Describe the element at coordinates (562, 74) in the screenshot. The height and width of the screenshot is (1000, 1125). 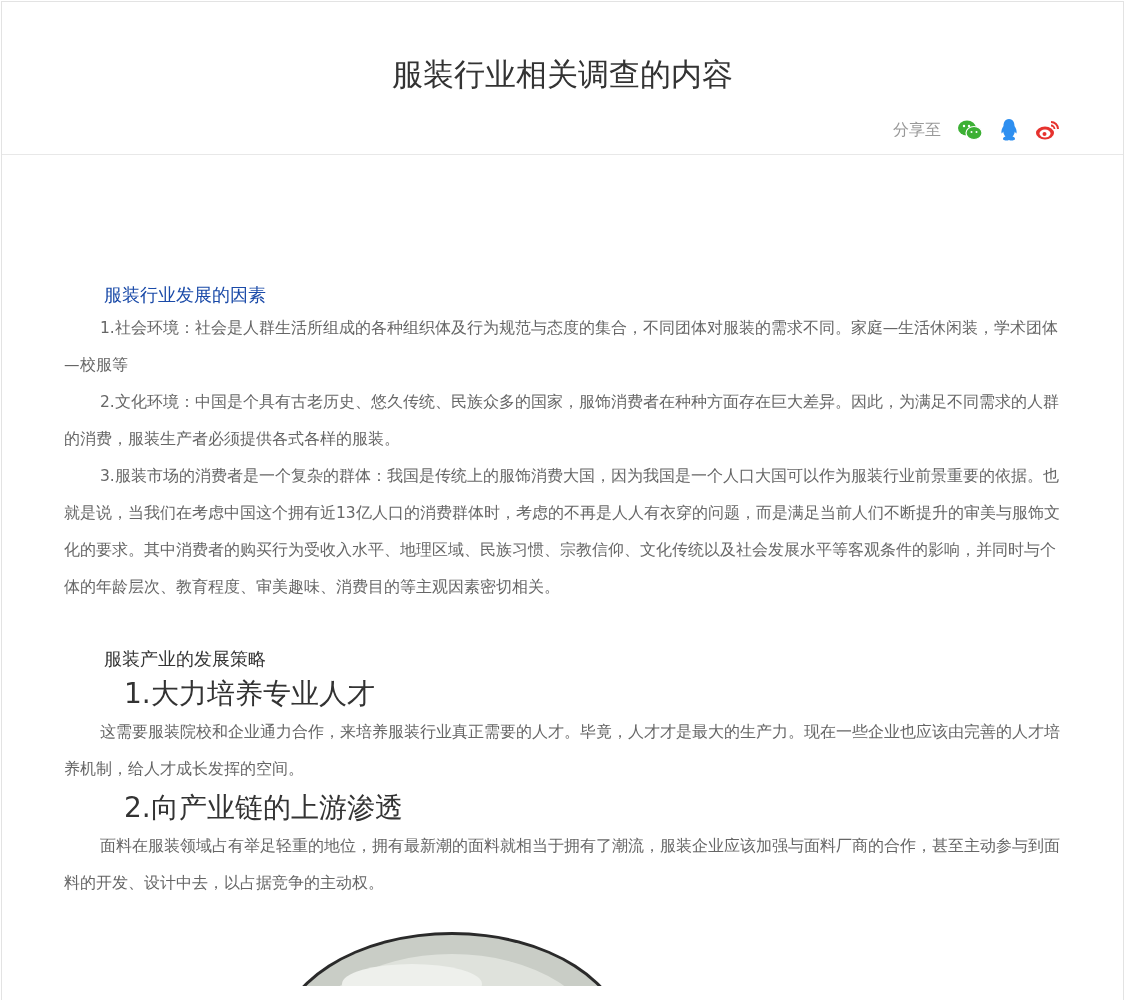
I see `article-title: 服装行业相关调查的内容` at that location.